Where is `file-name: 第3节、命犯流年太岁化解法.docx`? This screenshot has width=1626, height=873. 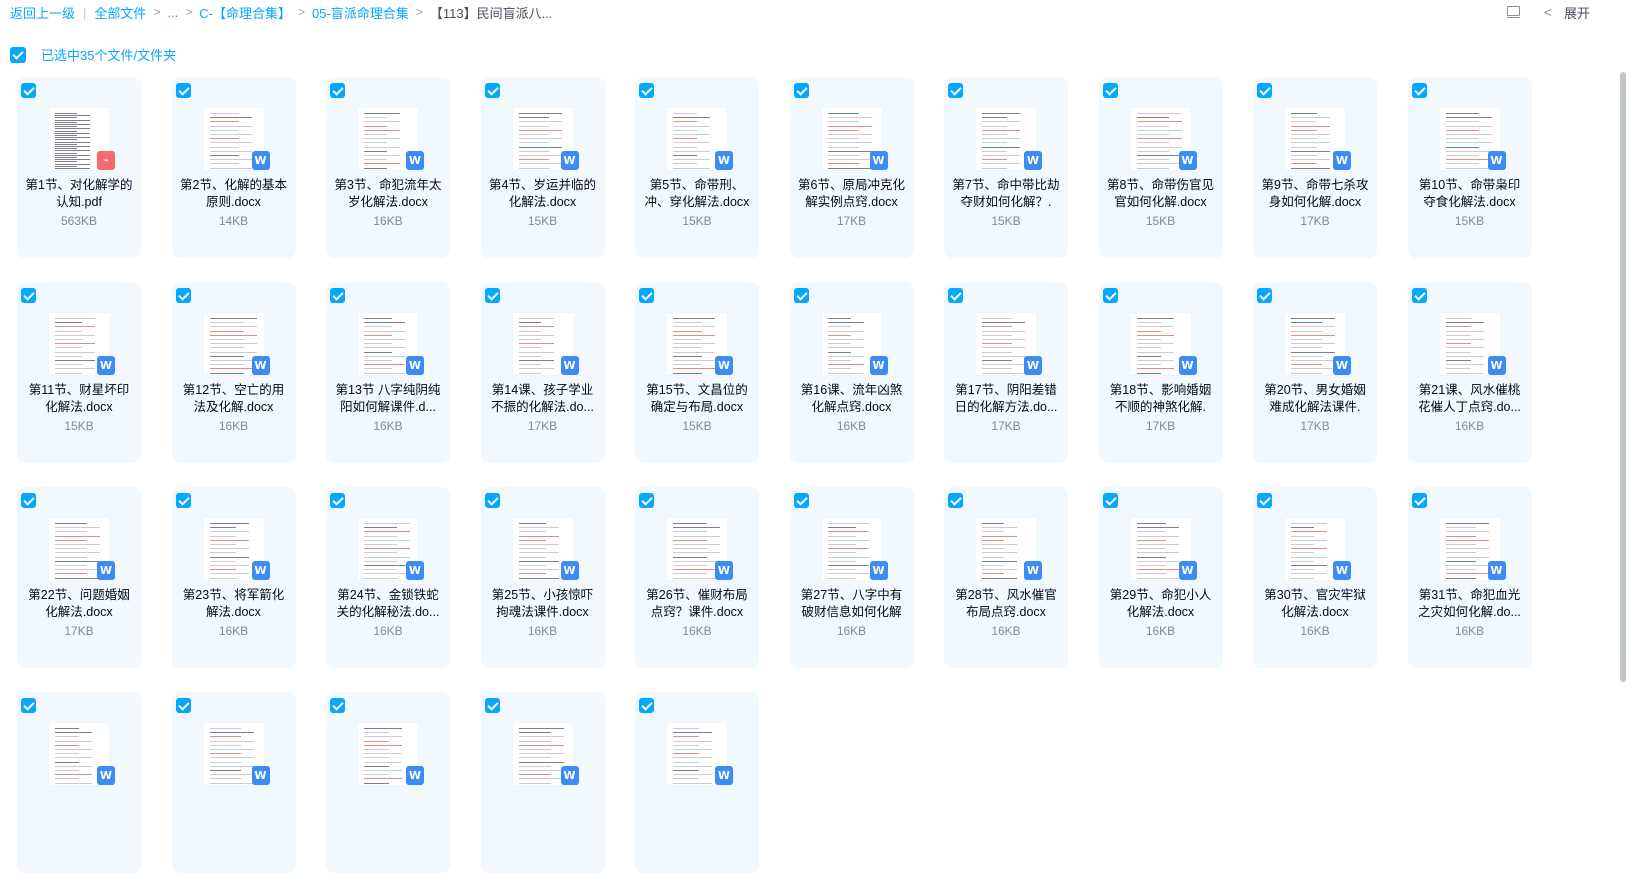 file-name: 第3节、命犯流年太岁化解法.docx is located at coordinates (388, 193).